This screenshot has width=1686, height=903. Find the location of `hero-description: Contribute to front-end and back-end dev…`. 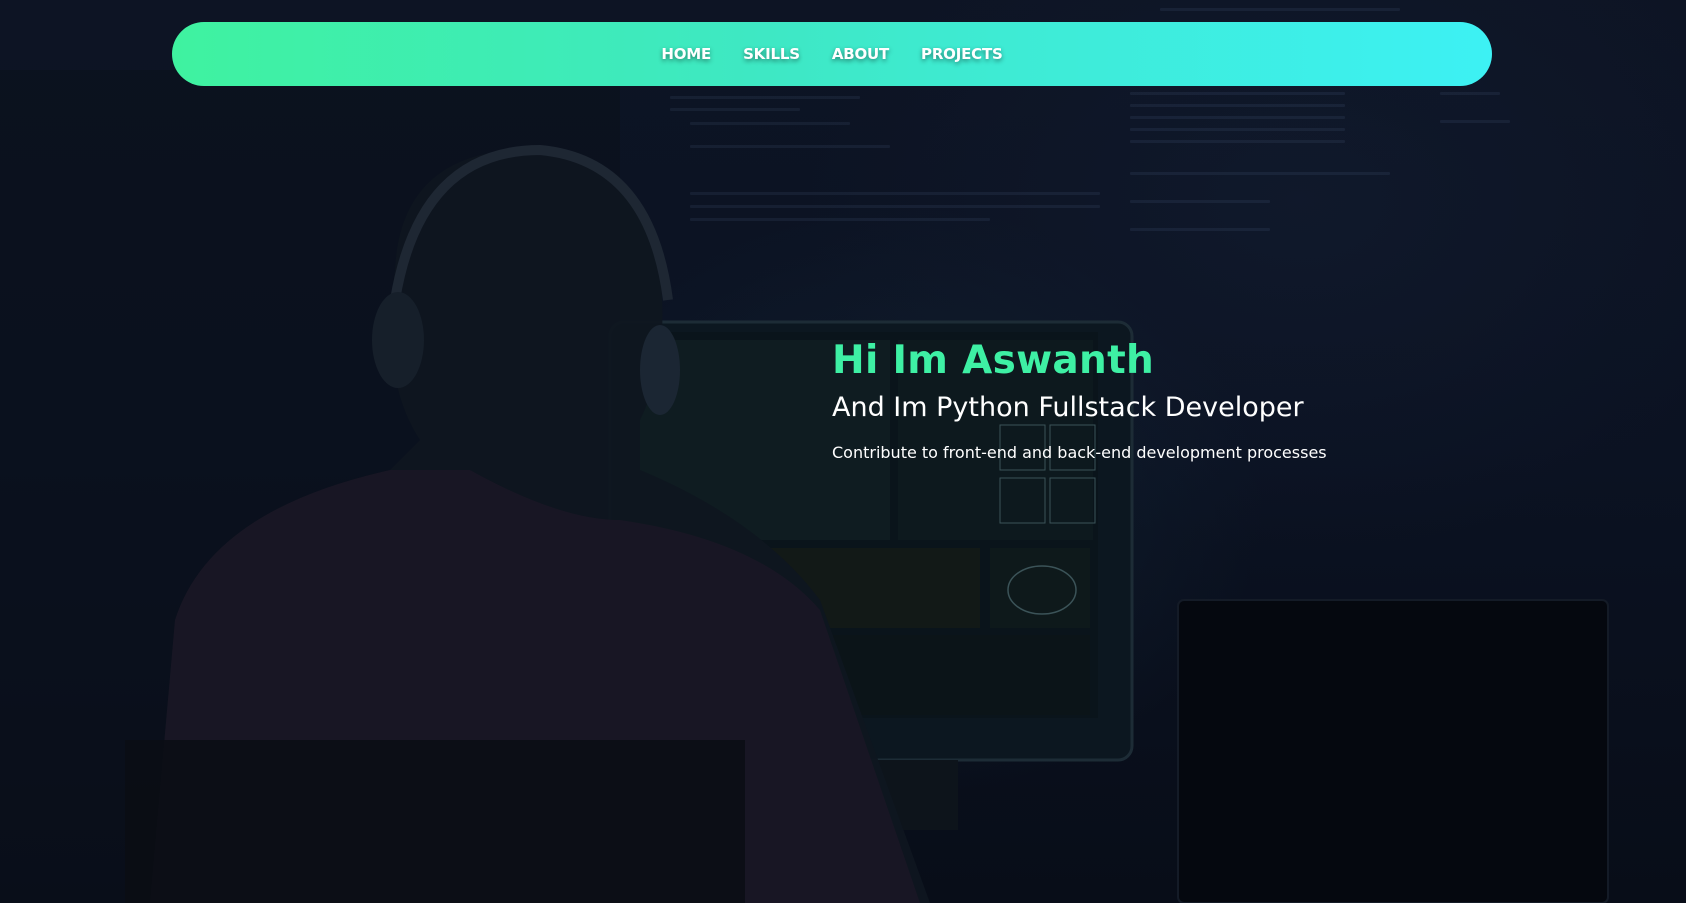

hero-description: Contribute to front-end and back-end dev… is located at coordinates (1079, 452).